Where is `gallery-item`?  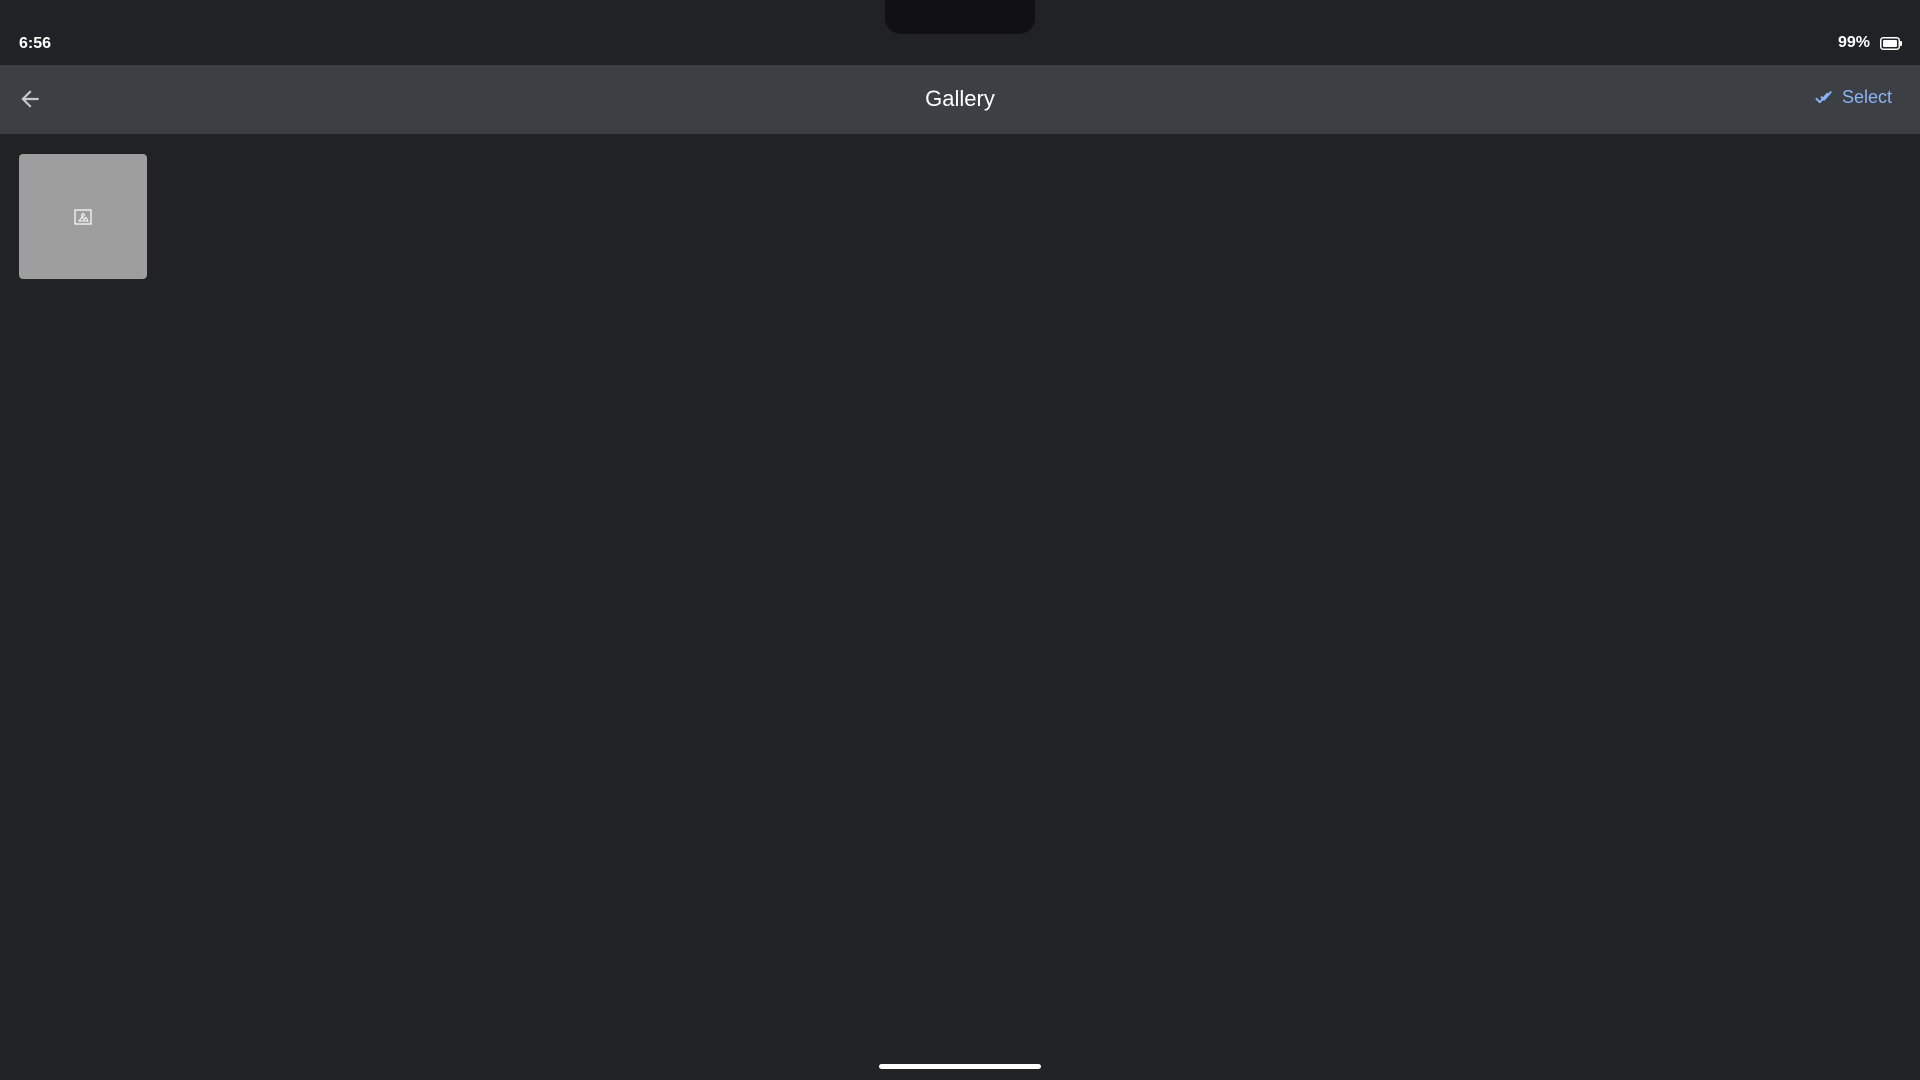 gallery-item is located at coordinates (83, 216).